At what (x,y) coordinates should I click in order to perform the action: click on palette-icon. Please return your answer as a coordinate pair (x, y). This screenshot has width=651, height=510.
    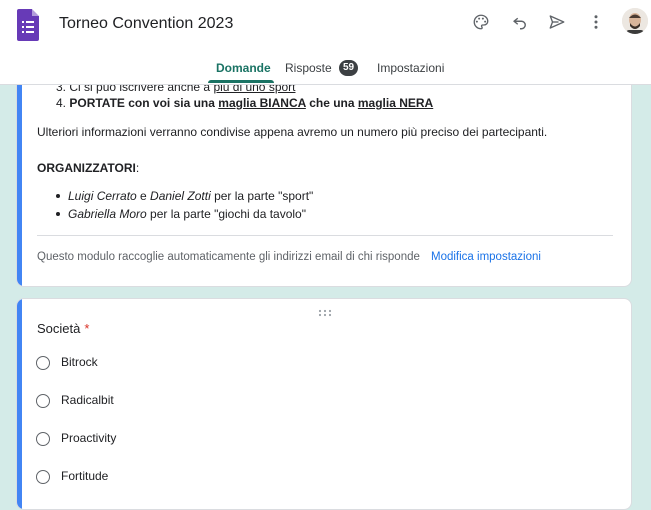
    Looking at the image, I should click on (481, 22).